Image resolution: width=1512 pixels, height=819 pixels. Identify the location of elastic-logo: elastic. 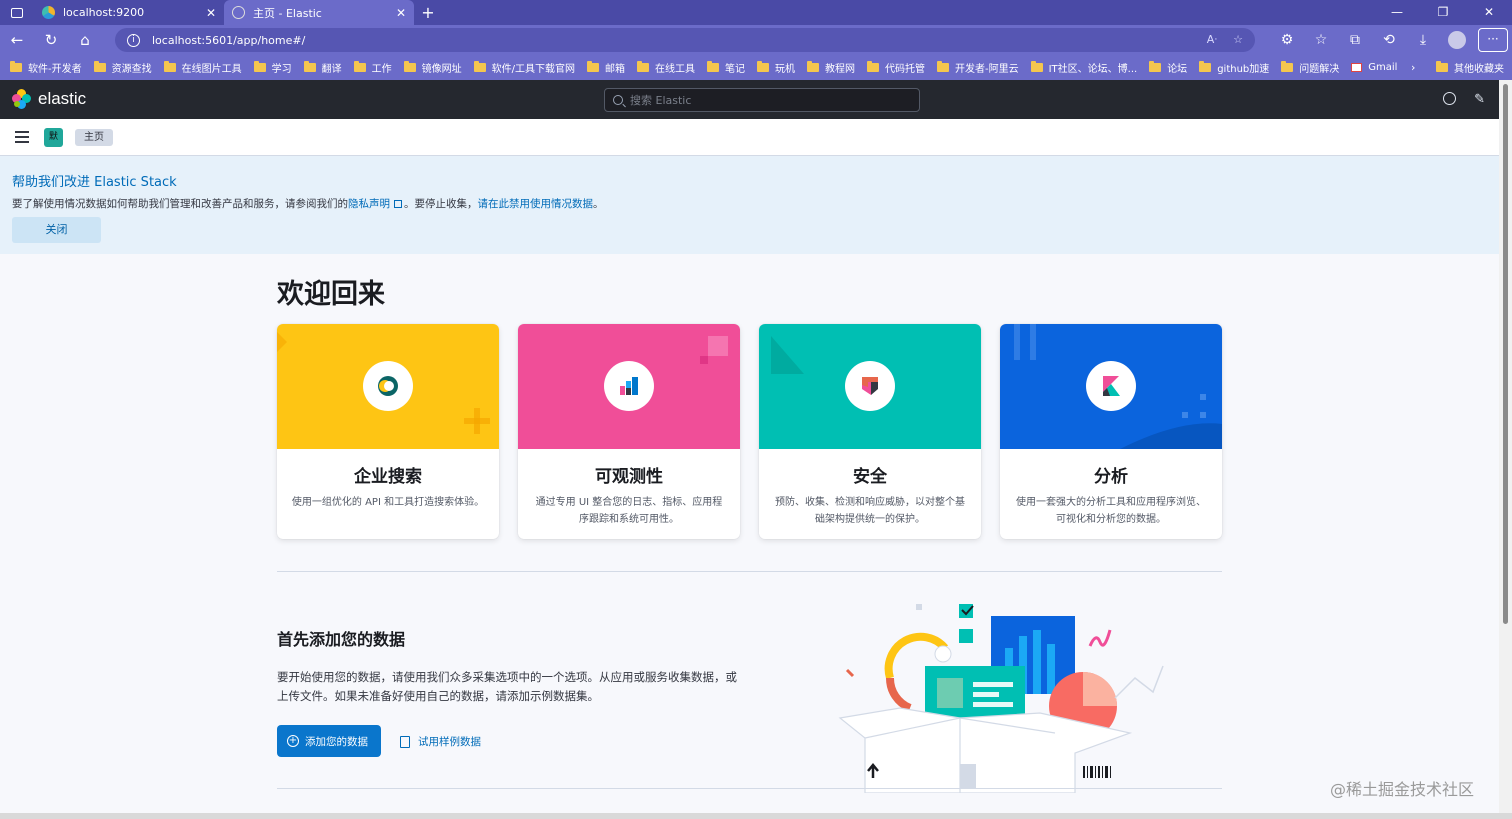
(49, 99).